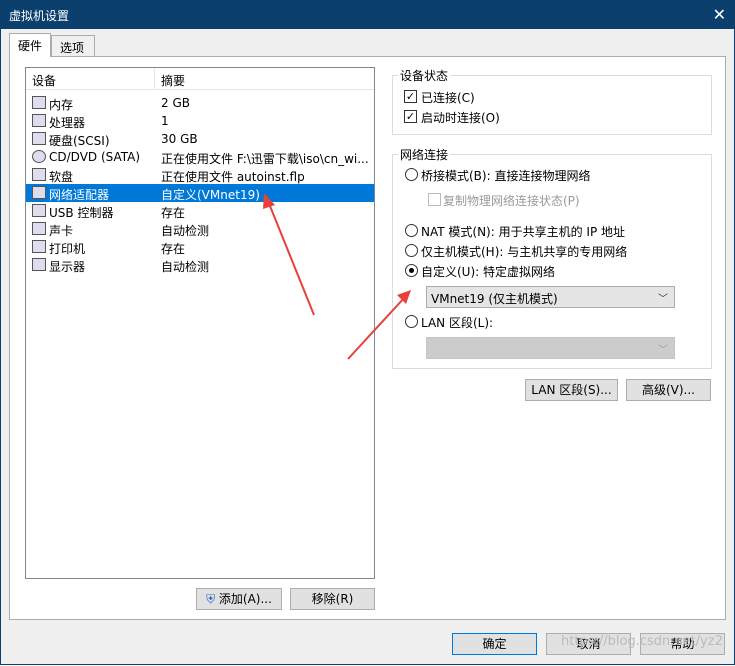 The width and height of the screenshot is (735, 666). What do you see at coordinates (337, 276) in the screenshot?
I see `annotation-arrows` at bounding box center [337, 276].